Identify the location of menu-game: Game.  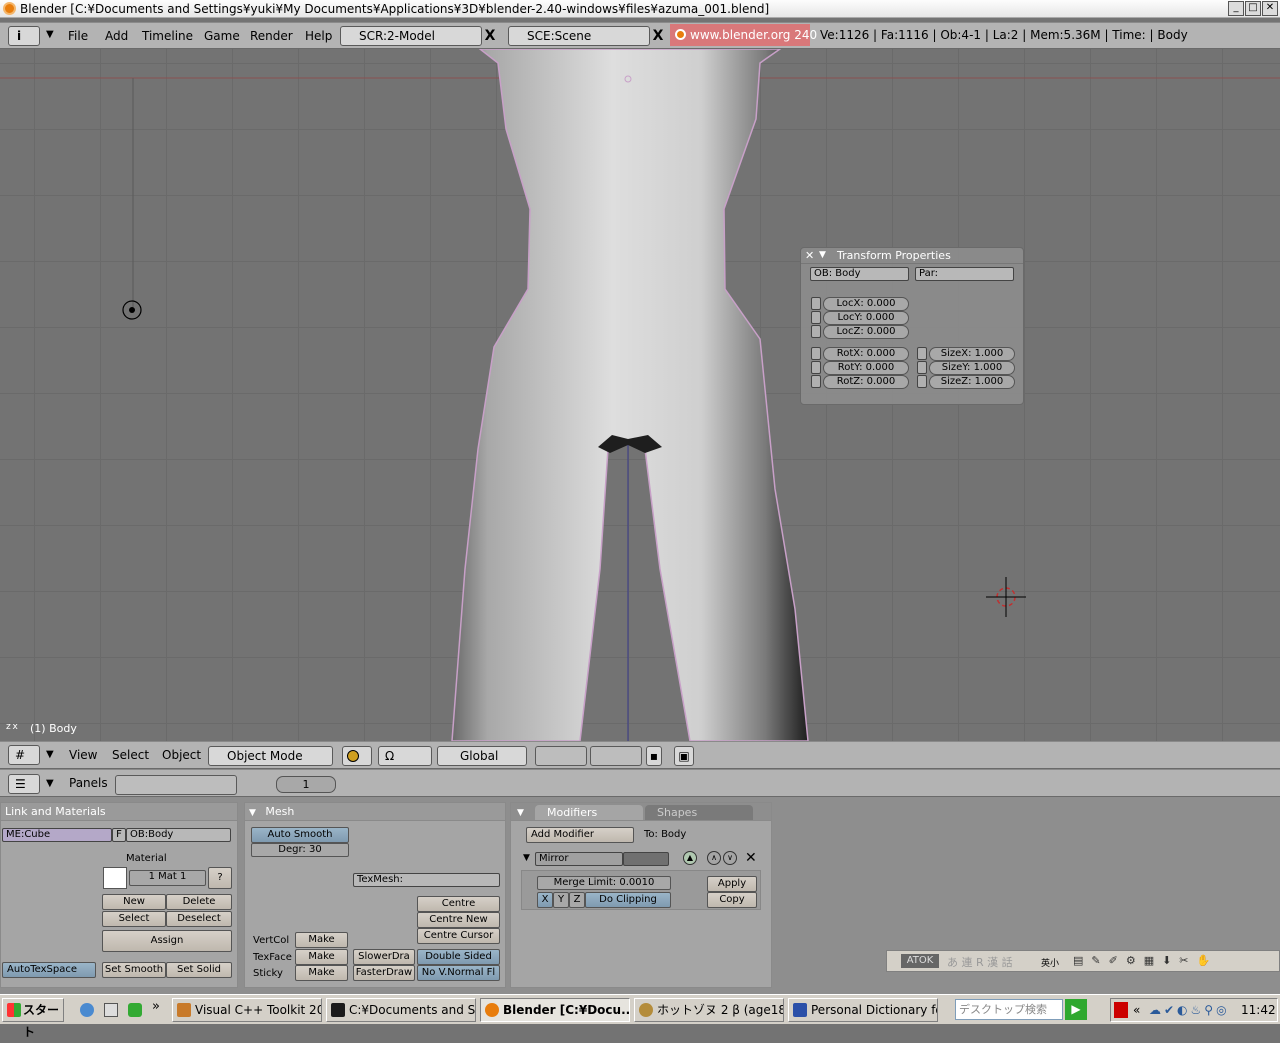
(222, 35).